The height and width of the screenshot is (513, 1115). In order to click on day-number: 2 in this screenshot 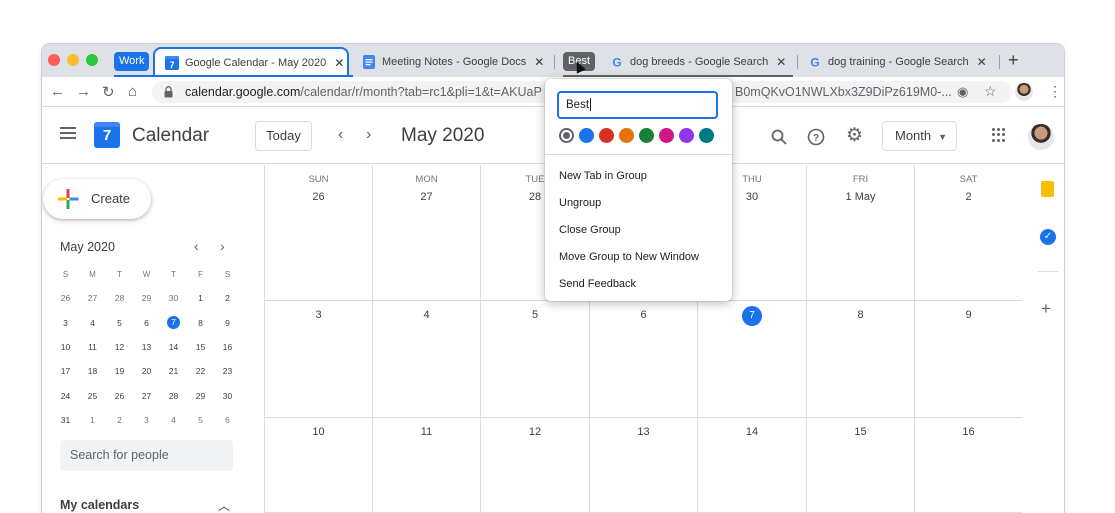, I will do `click(968, 197)`.